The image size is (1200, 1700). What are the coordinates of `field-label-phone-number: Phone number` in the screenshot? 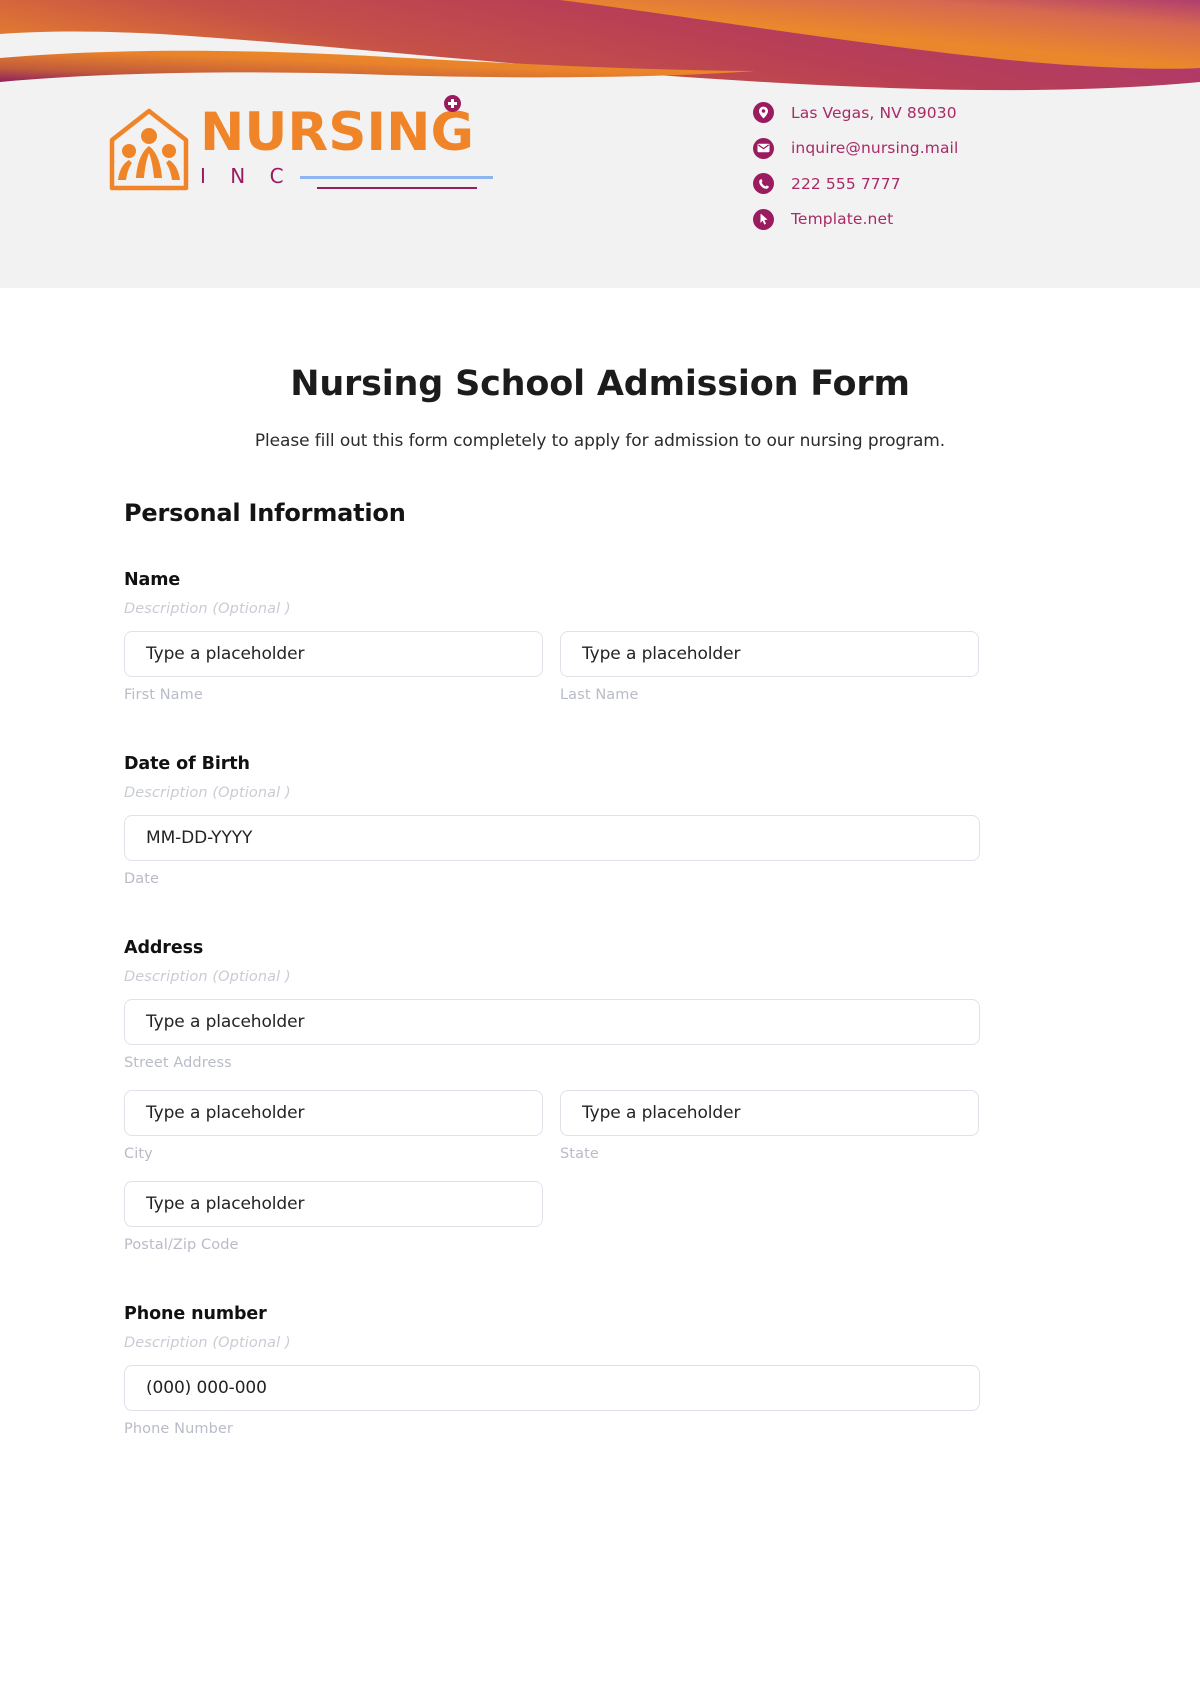 It's located at (195, 1314).